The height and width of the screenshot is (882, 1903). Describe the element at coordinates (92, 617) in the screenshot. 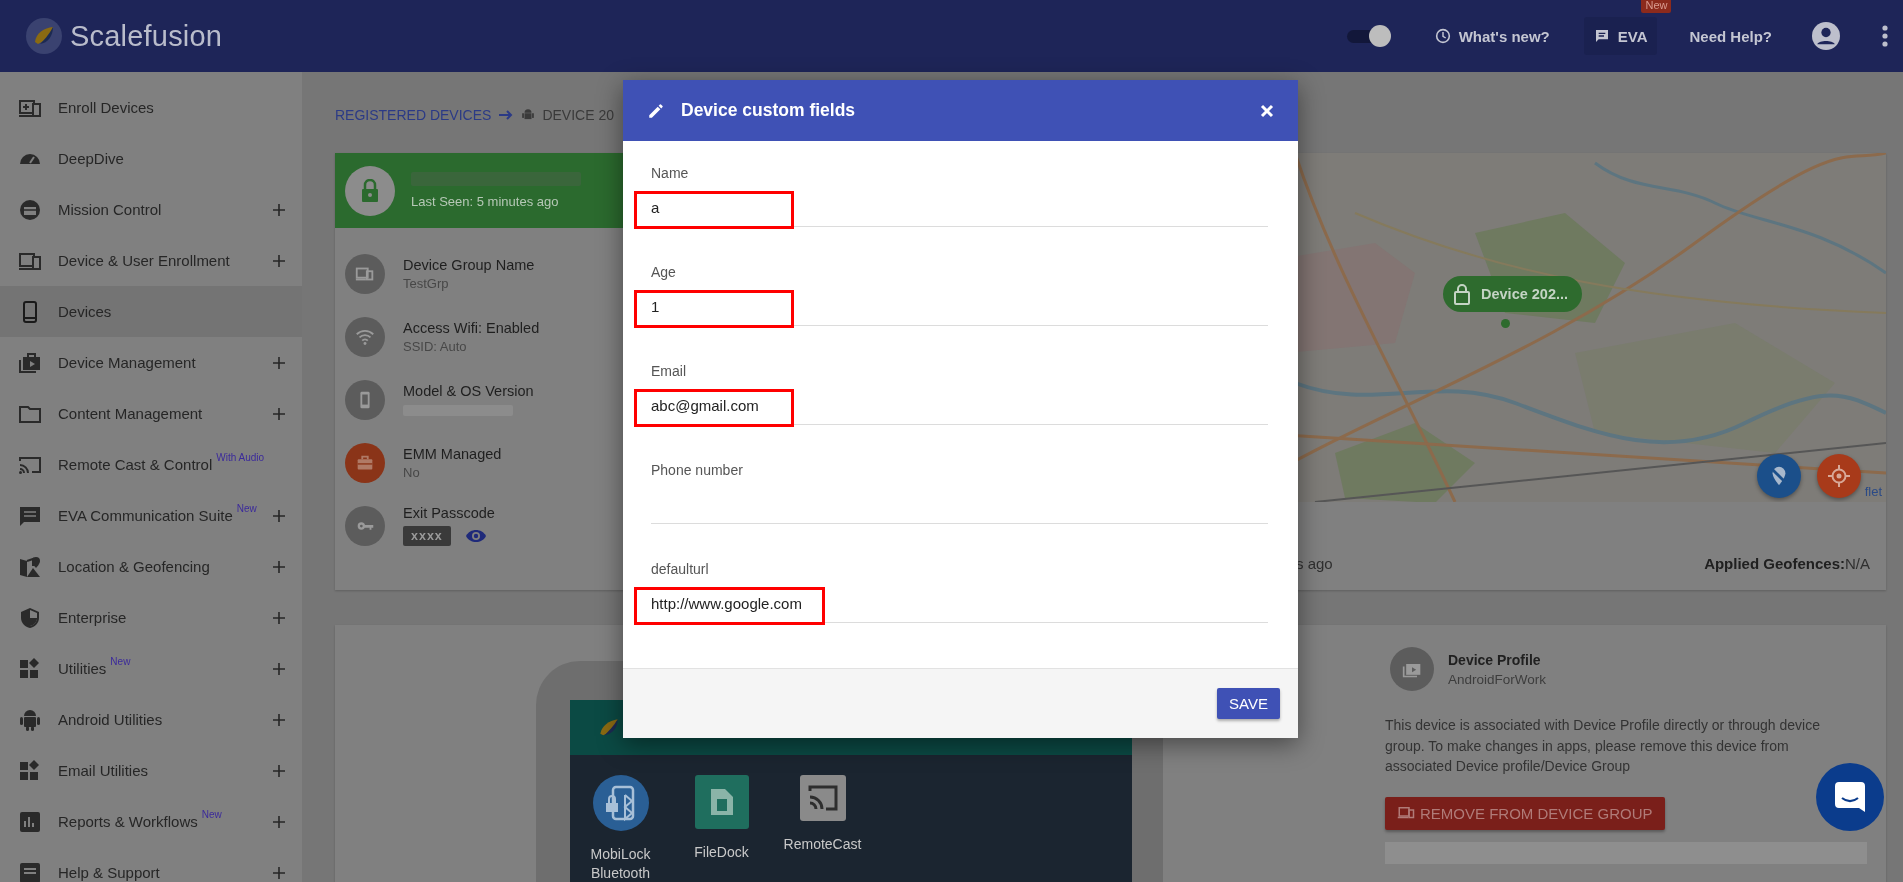

I see `sidebar-label: Enterprise` at that location.